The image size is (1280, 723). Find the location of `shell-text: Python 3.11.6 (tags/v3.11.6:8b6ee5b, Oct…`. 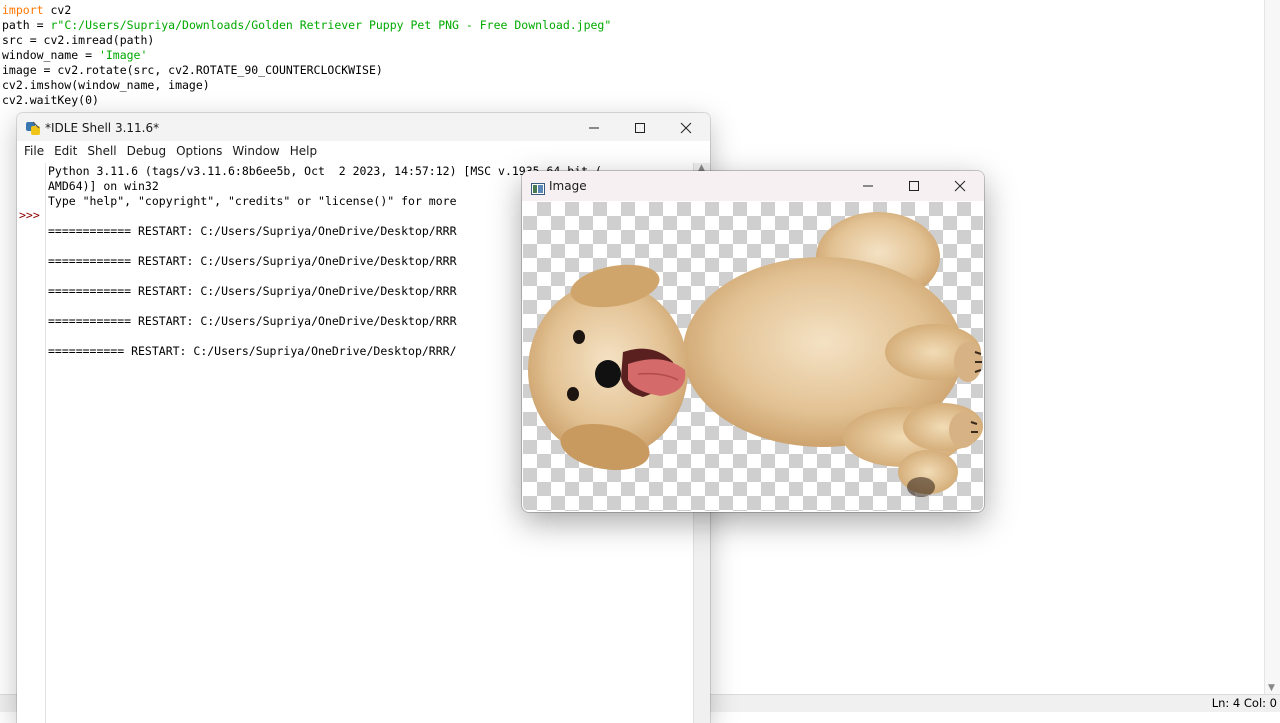

shell-text: Python 3.11.6 (tags/v3.11.6:8b6ee5b, Oct… is located at coordinates (325, 261).